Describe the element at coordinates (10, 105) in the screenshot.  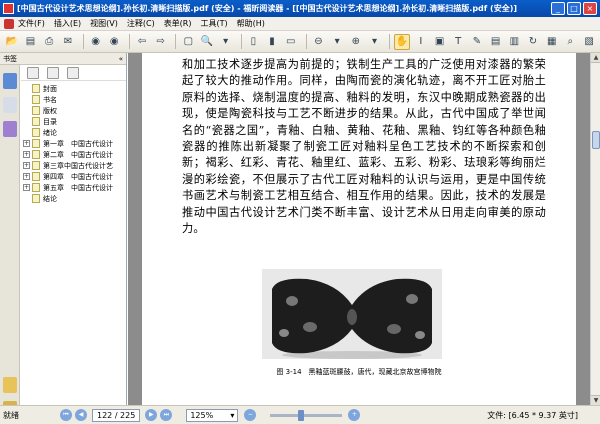
I see `pages-tab-icon` at that location.